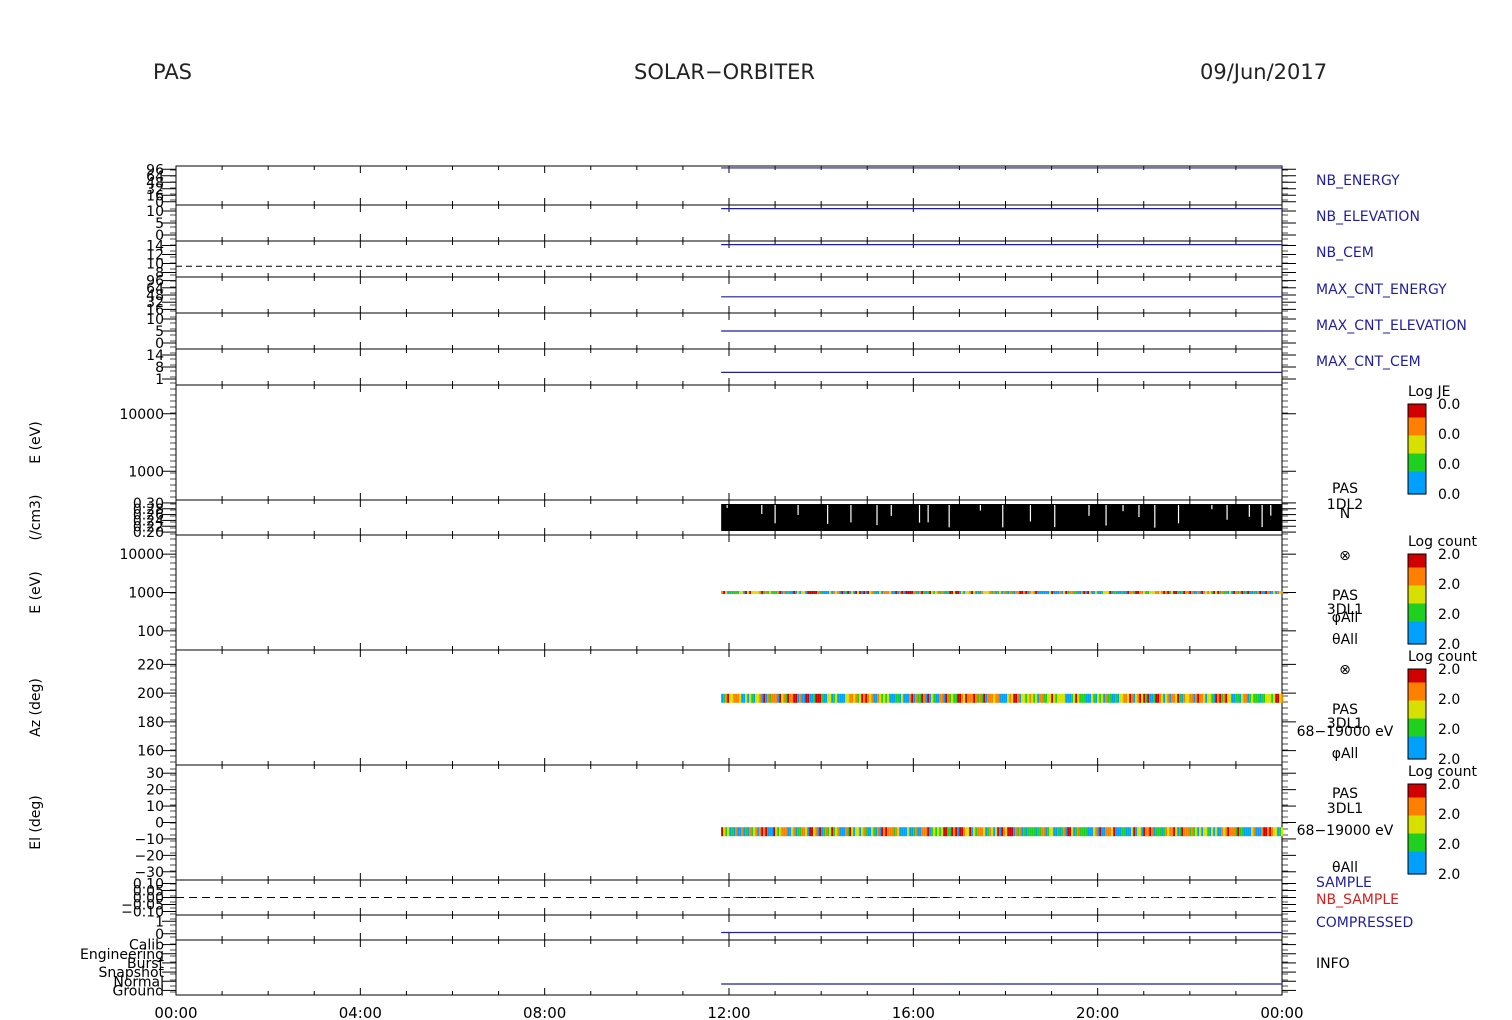  Describe the element at coordinates (1345, 670) in the screenshot. I see `azimuth-spectrogram-side-label: ⊗` at that location.